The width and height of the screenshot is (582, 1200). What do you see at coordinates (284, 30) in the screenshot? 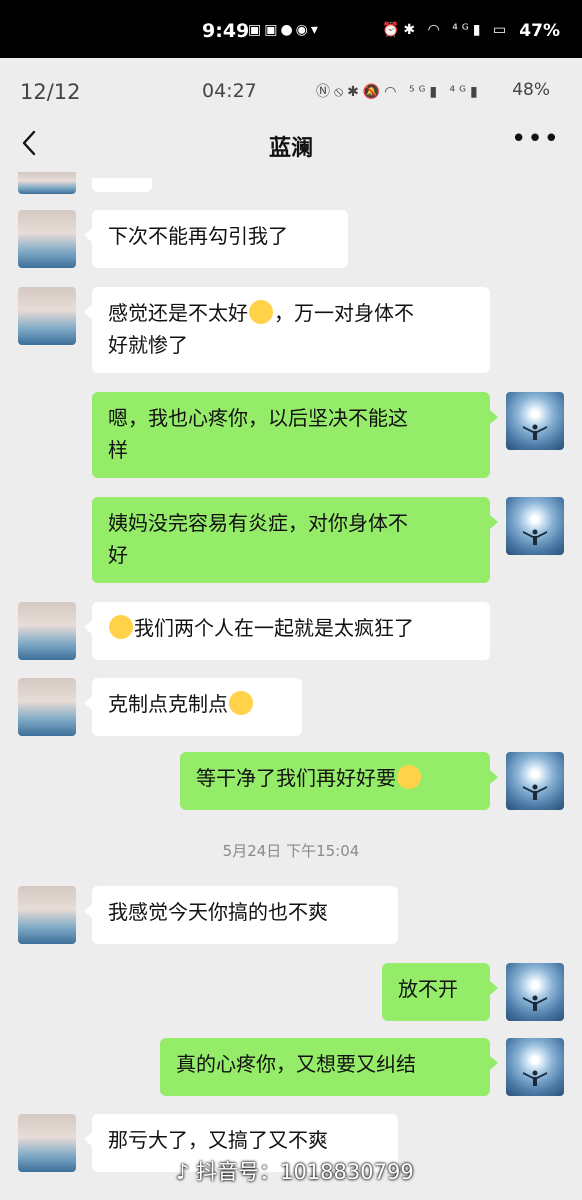
I see `notification-icons: ▣▣●◉▾` at bounding box center [284, 30].